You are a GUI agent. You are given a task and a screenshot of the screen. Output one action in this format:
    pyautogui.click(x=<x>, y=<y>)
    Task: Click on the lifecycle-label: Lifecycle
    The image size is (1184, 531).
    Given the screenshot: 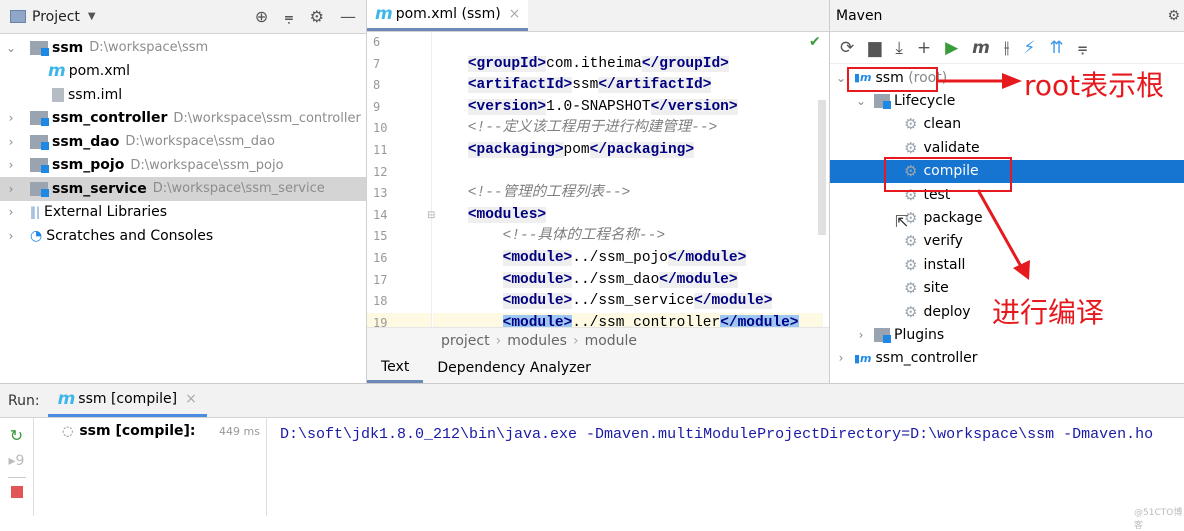 What is the action you would take?
    pyautogui.click(x=925, y=101)
    